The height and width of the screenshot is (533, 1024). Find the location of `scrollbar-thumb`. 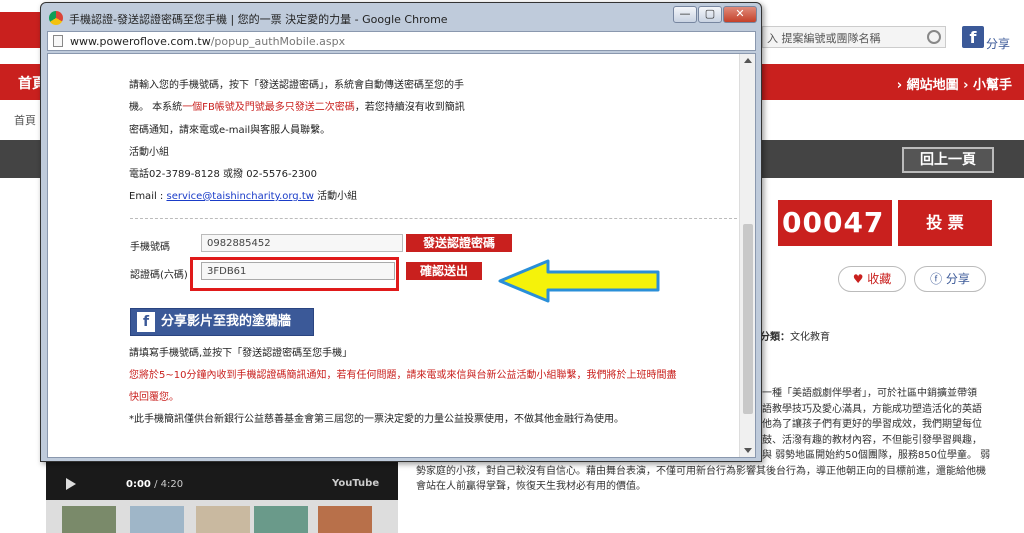

scrollbar-thumb is located at coordinates (748, 319).